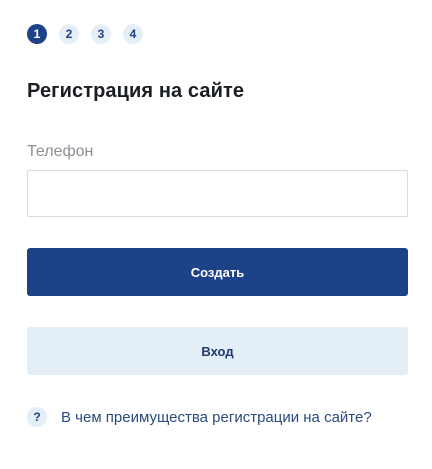 This screenshot has width=432, height=469. What do you see at coordinates (101, 34) in the screenshot?
I see `step-3: 3` at bounding box center [101, 34].